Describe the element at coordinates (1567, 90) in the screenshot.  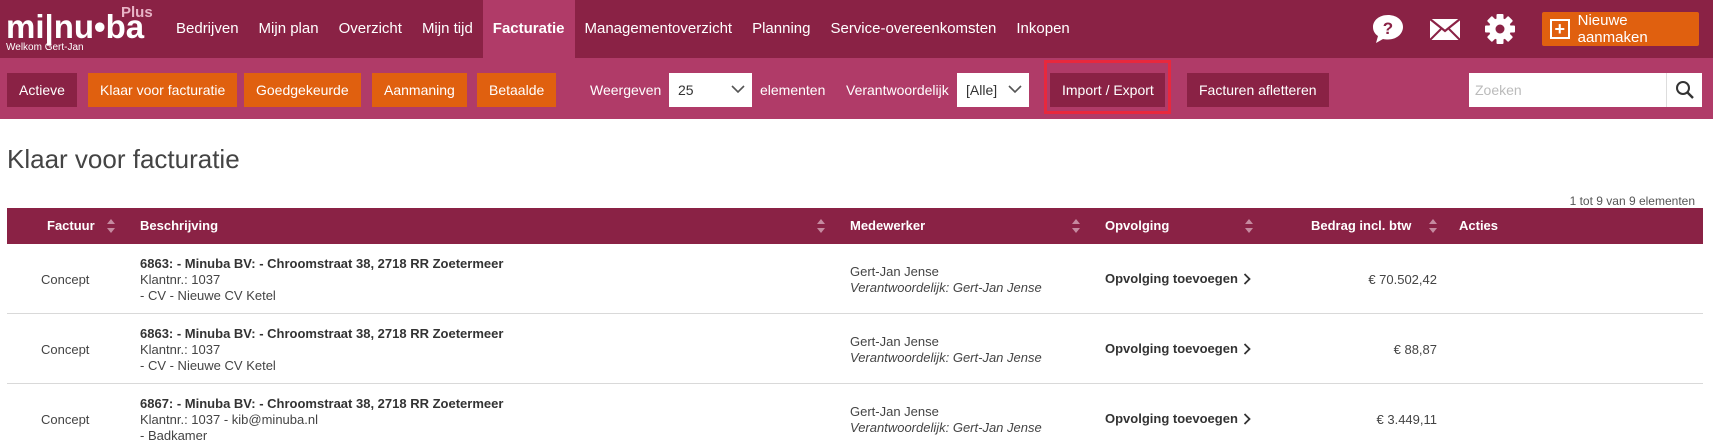
I see `search-input` at that location.